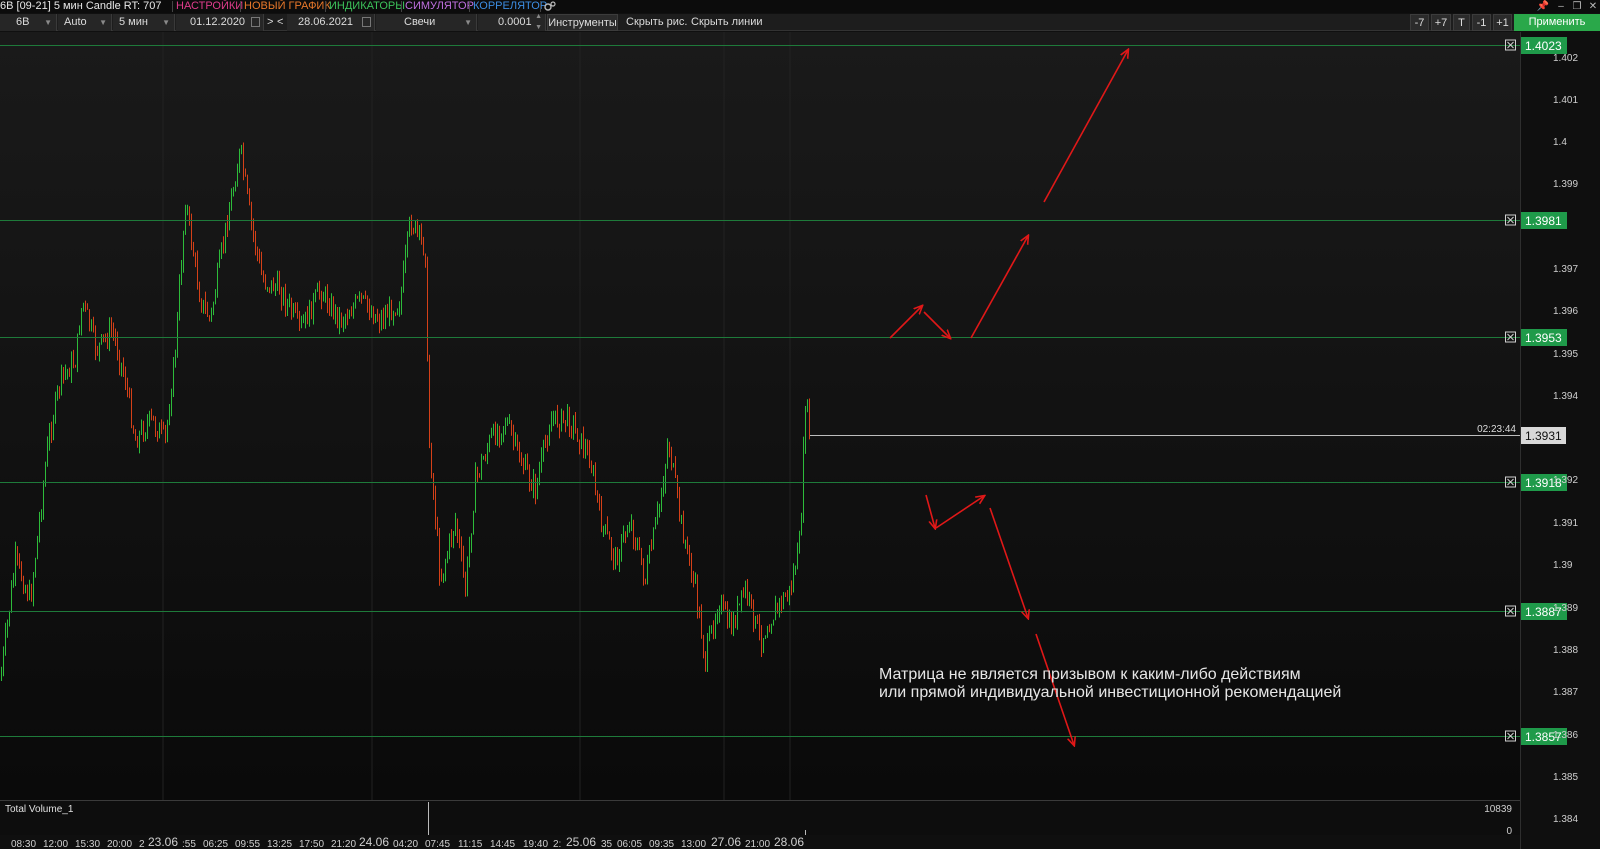 The image size is (1600, 849). Describe the element at coordinates (1565, 480) in the screenshot. I see `price-tick: 1.392` at that location.